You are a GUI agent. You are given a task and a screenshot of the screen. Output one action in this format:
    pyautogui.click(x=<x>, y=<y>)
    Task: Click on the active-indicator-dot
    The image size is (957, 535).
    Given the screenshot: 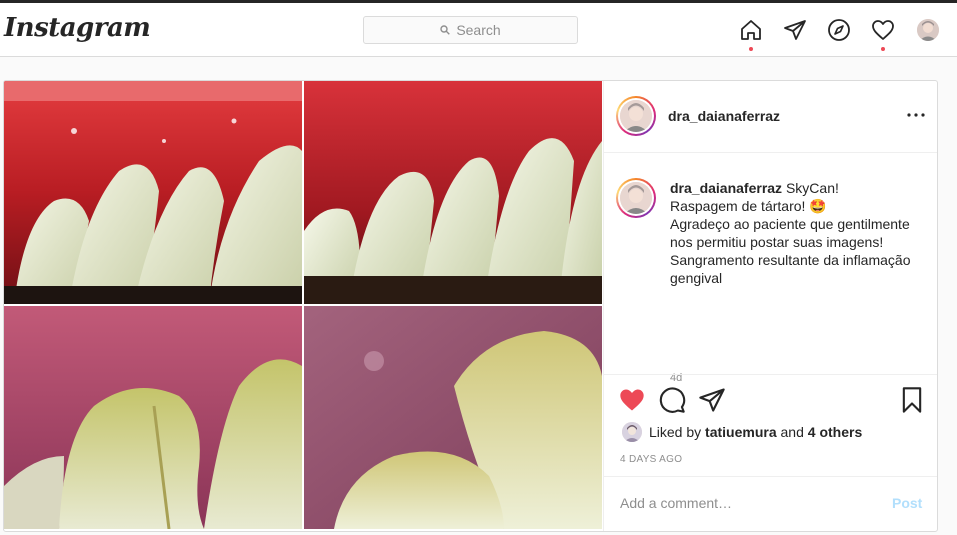 What is the action you would take?
    pyautogui.click(x=751, y=49)
    